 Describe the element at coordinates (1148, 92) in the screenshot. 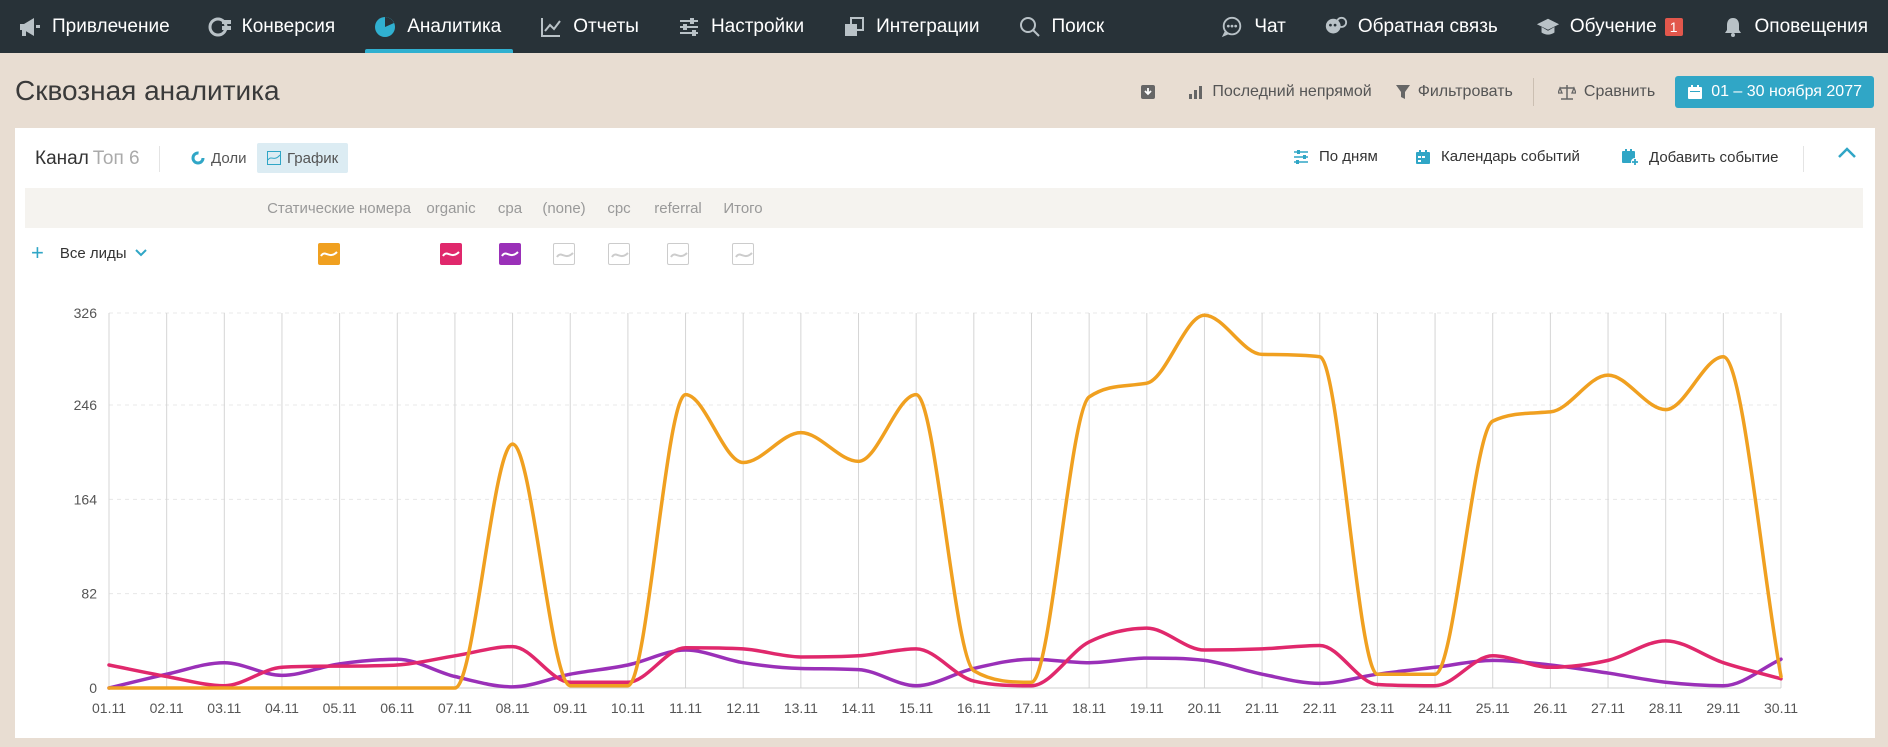

I see `download-icon` at that location.